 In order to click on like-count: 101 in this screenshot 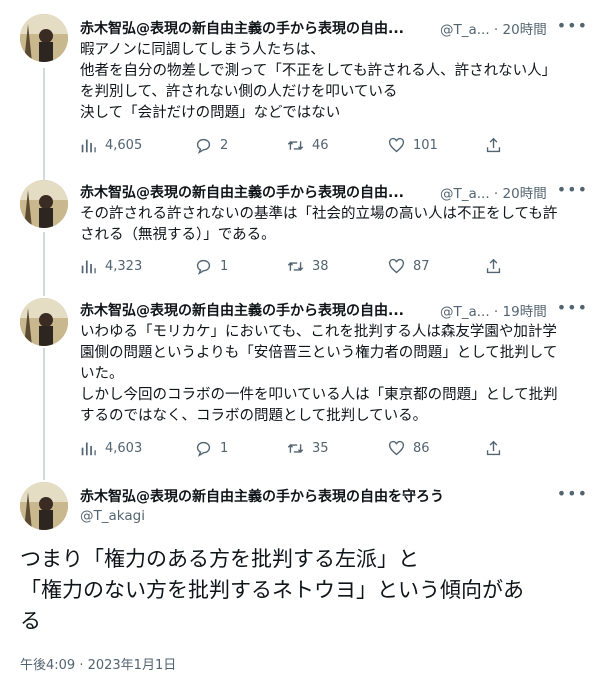, I will do `click(425, 145)`.